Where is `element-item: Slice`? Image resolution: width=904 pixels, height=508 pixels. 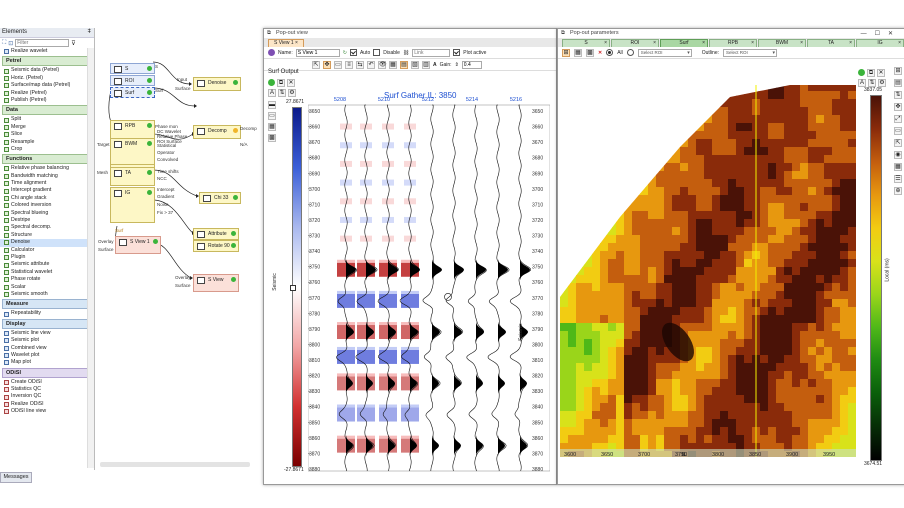
element-item: Slice is located at coordinates (47, 134).